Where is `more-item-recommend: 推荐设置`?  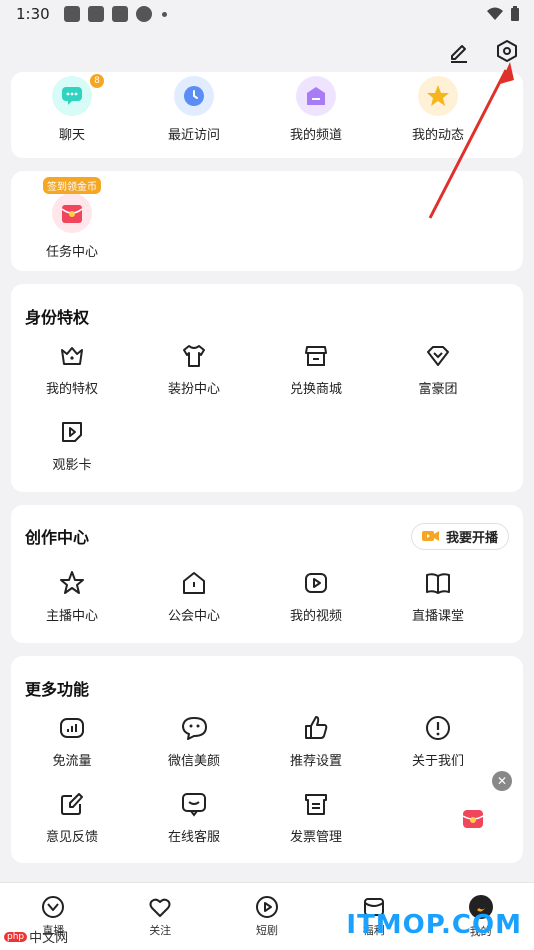
more-item-recommend: 推荐设置 is located at coordinates (316, 741).